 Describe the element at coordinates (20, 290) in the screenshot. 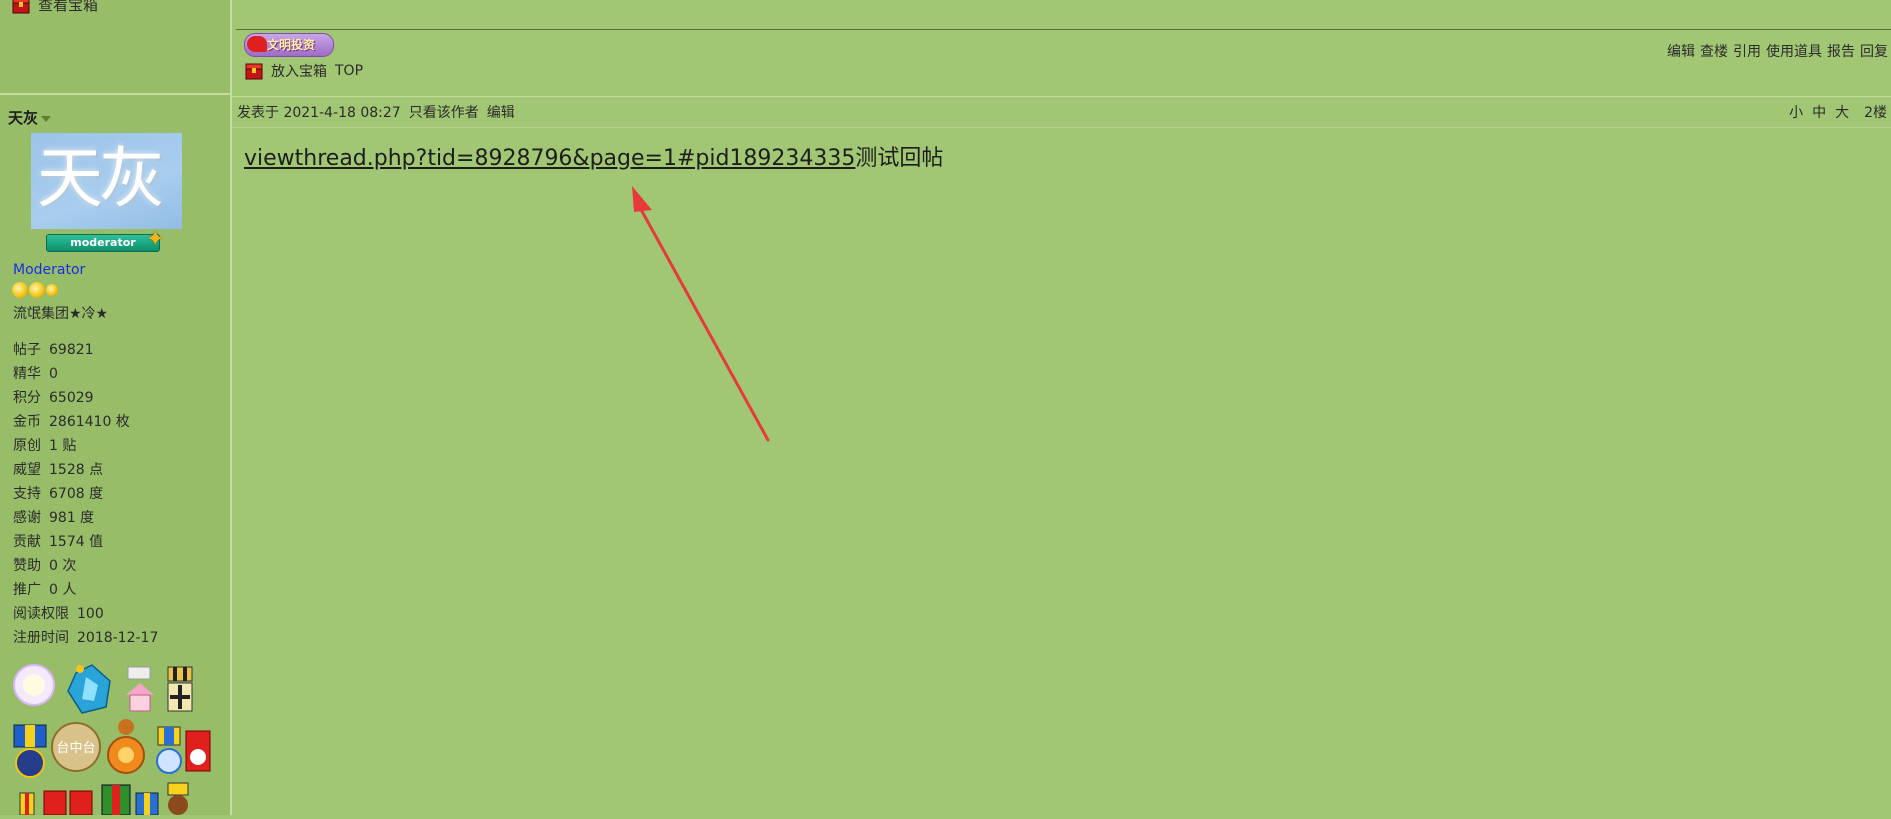

I see `sun-icon` at that location.